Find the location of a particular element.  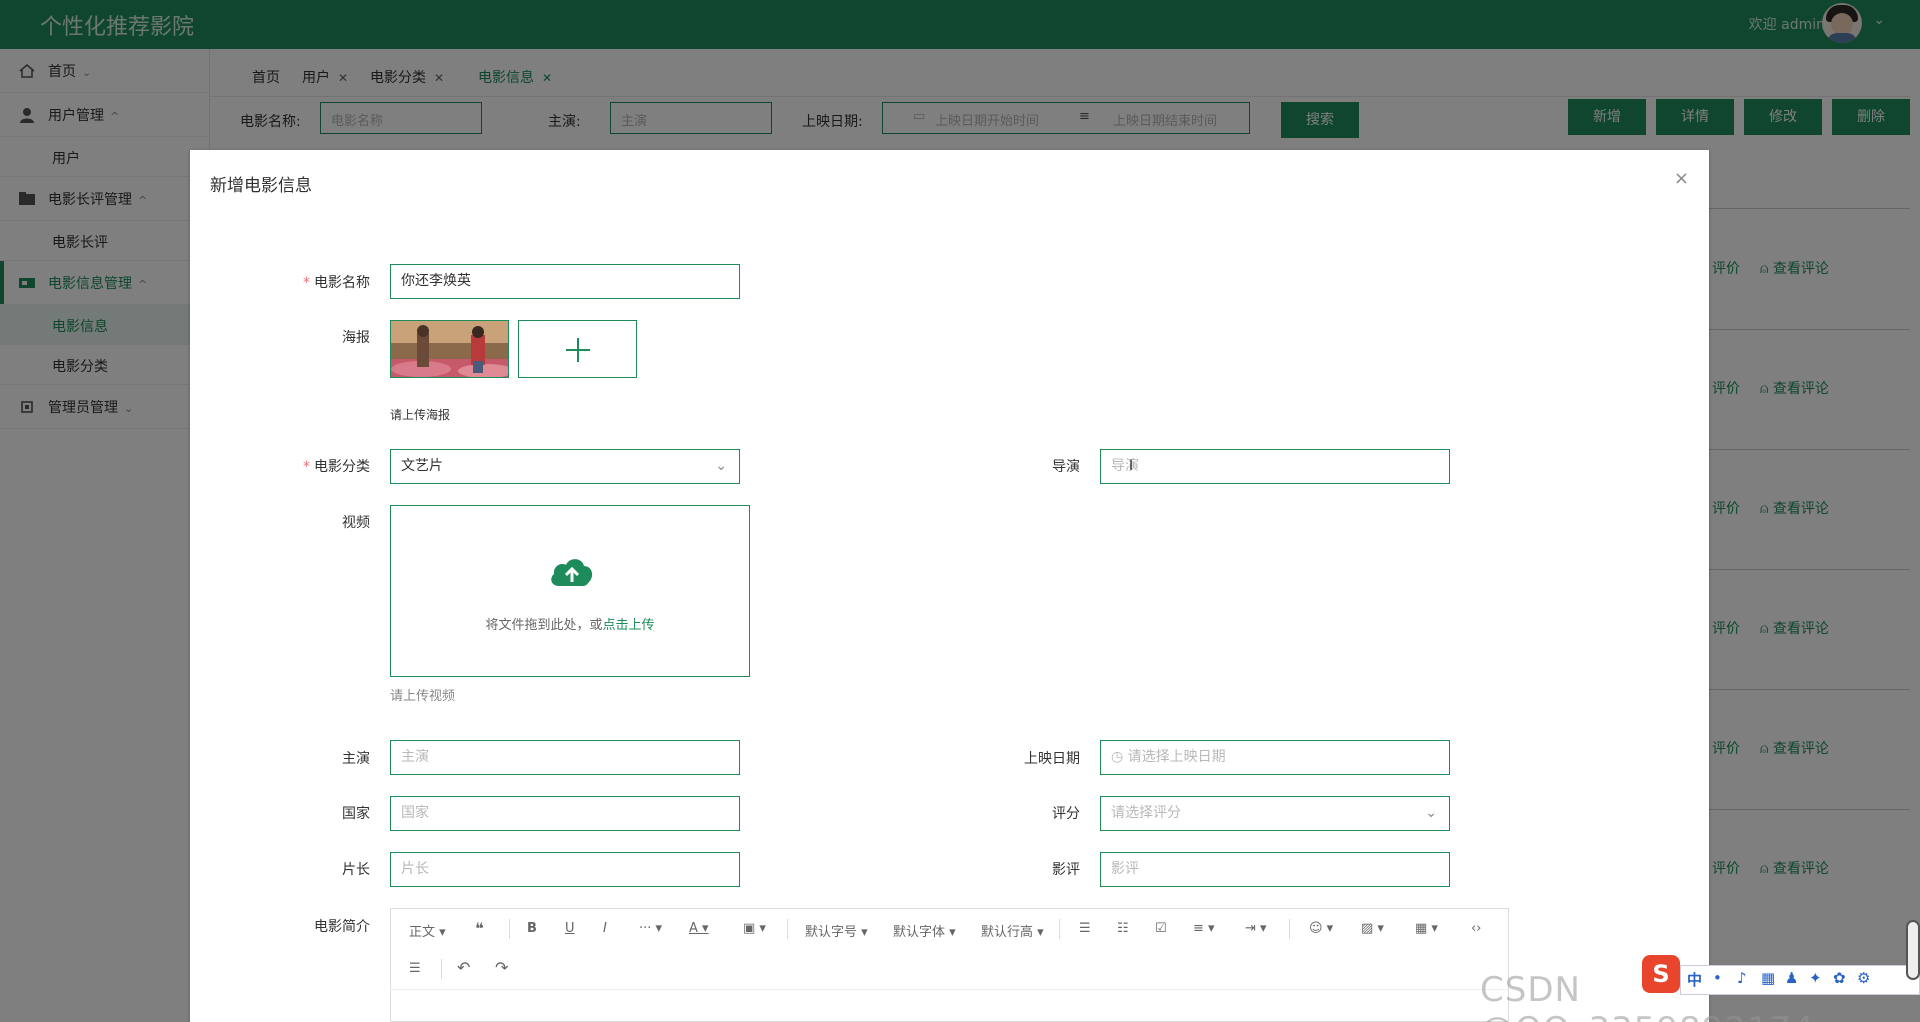

rating-label: 评分 is located at coordinates (1066, 814).